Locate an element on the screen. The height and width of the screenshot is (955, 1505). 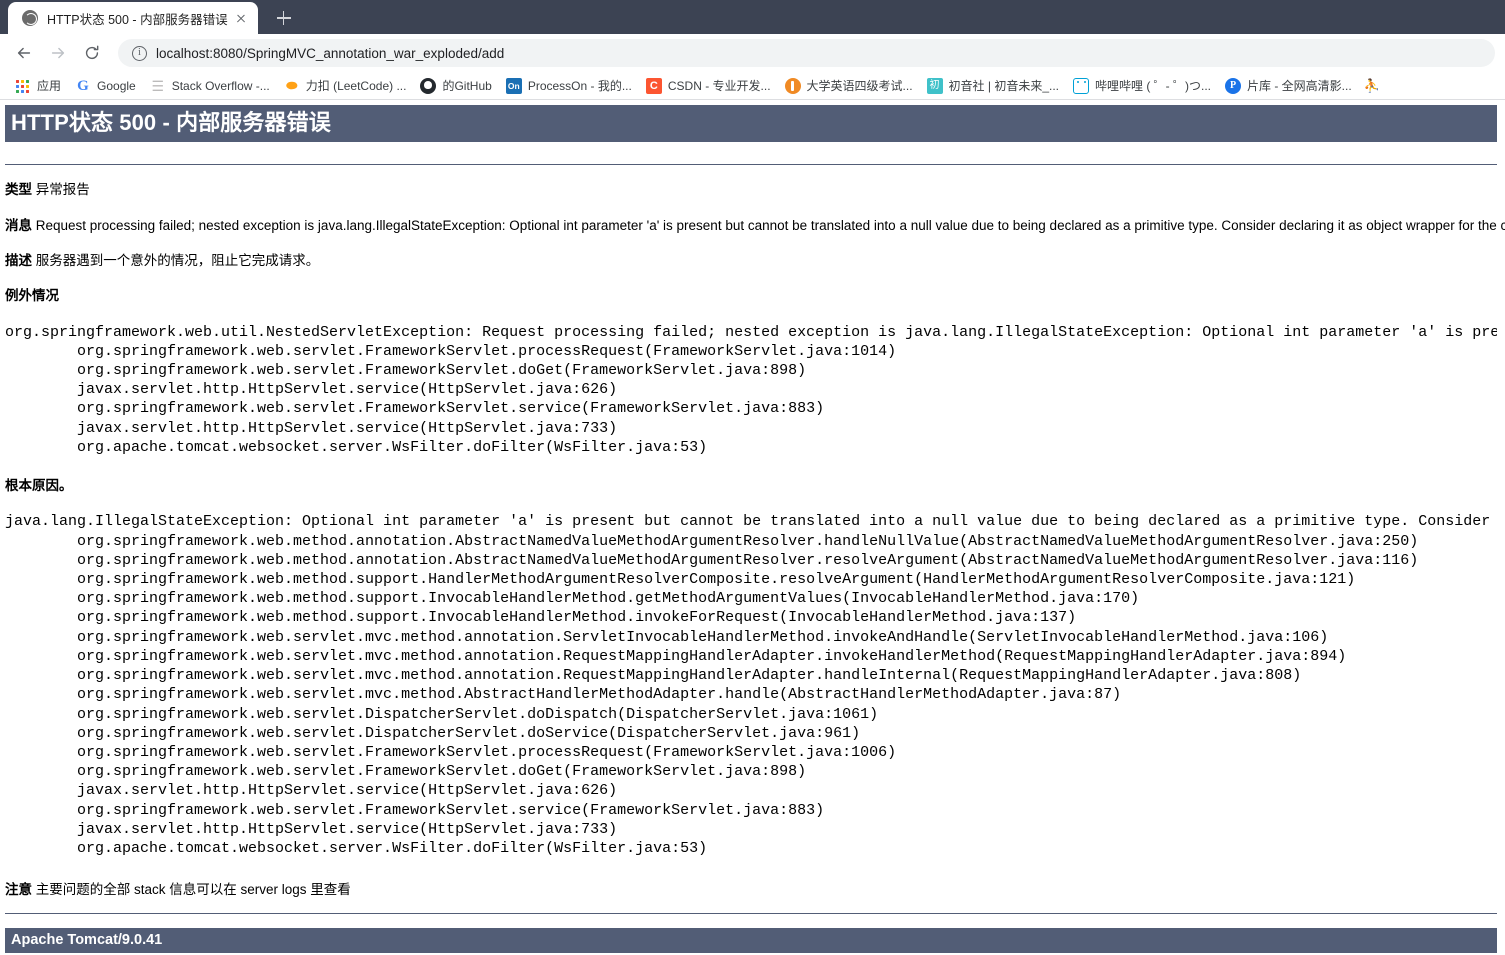
error-row-label: 消息 is located at coordinates (18, 225).